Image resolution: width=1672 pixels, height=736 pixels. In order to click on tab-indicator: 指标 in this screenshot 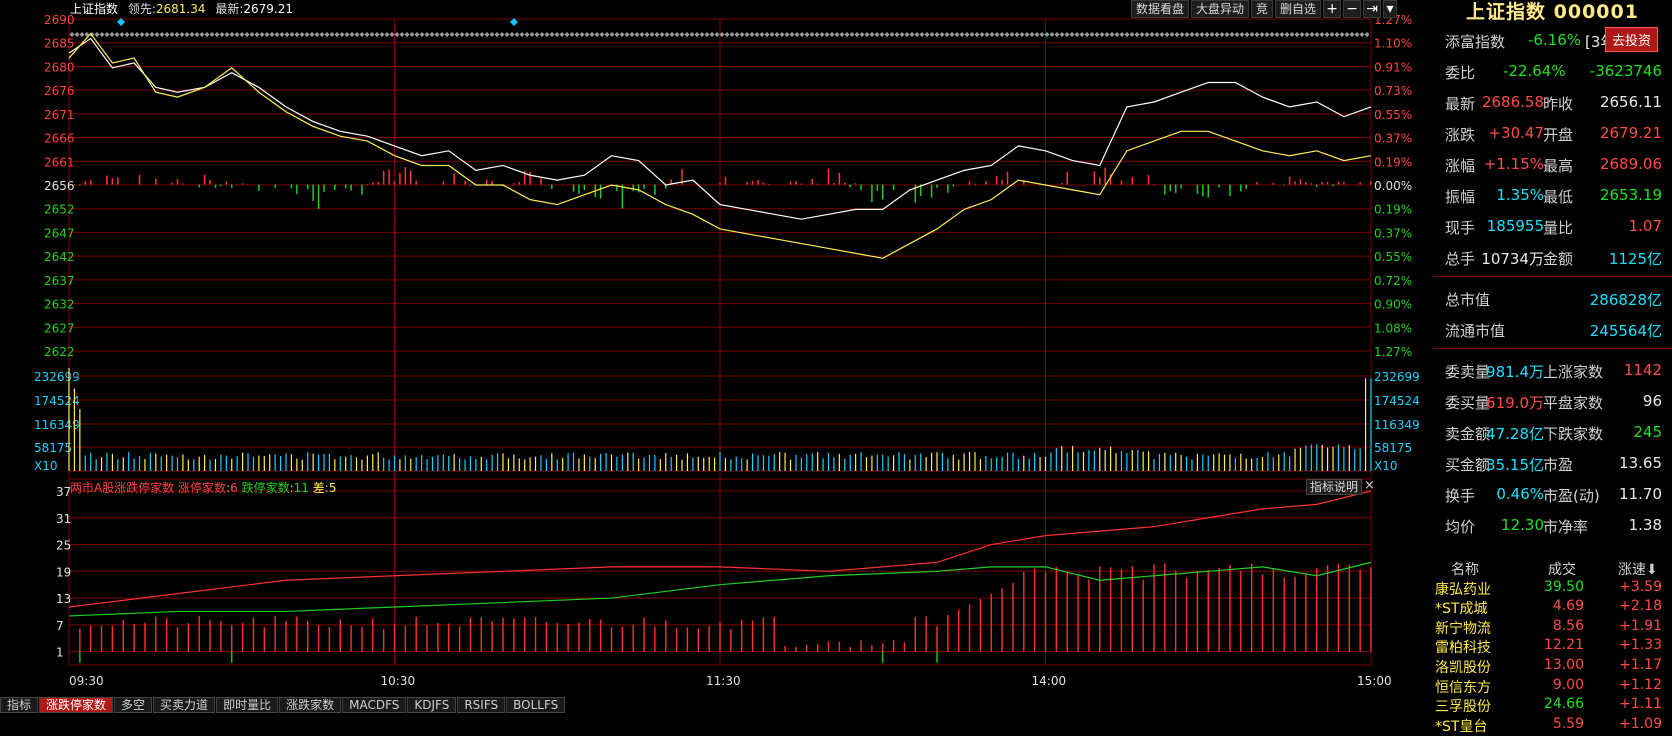, I will do `click(19, 705)`.